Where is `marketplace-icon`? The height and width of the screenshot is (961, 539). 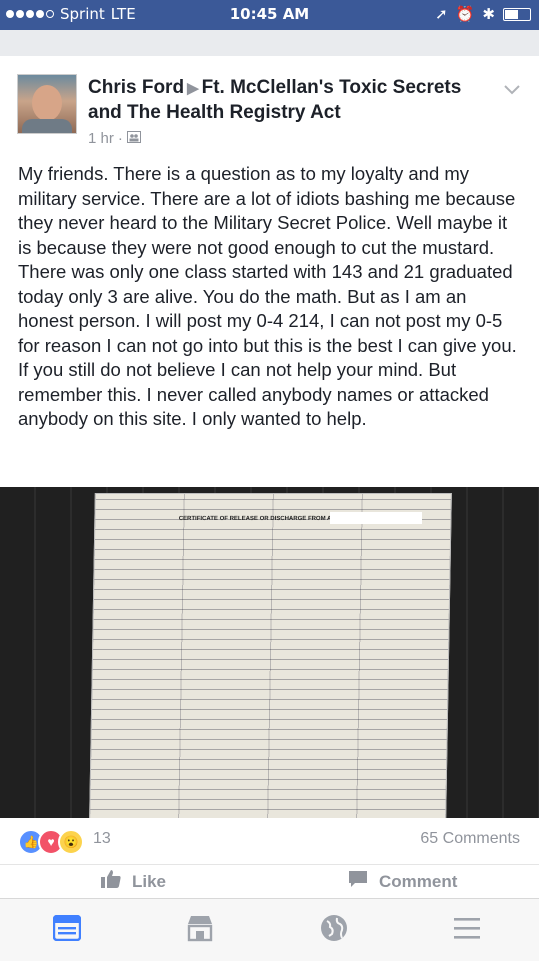
marketplace-icon is located at coordinates (200, 928).